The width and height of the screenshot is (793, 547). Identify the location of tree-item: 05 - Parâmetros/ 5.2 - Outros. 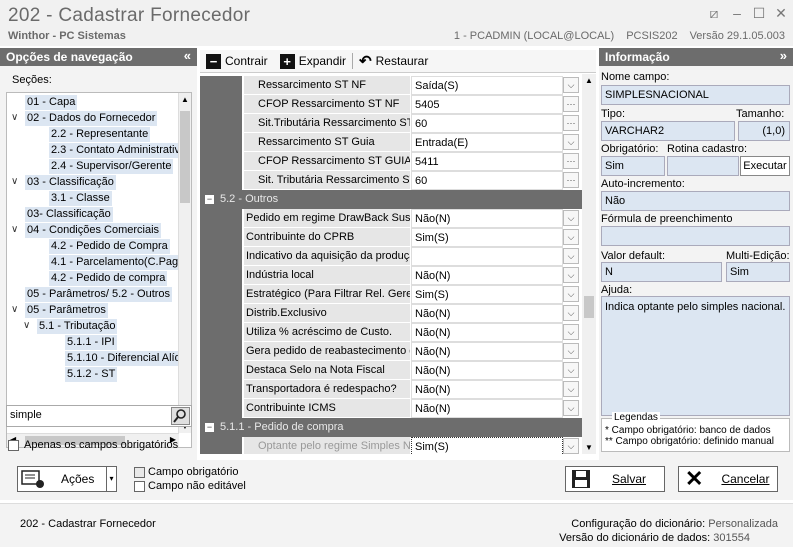
(99, 294).